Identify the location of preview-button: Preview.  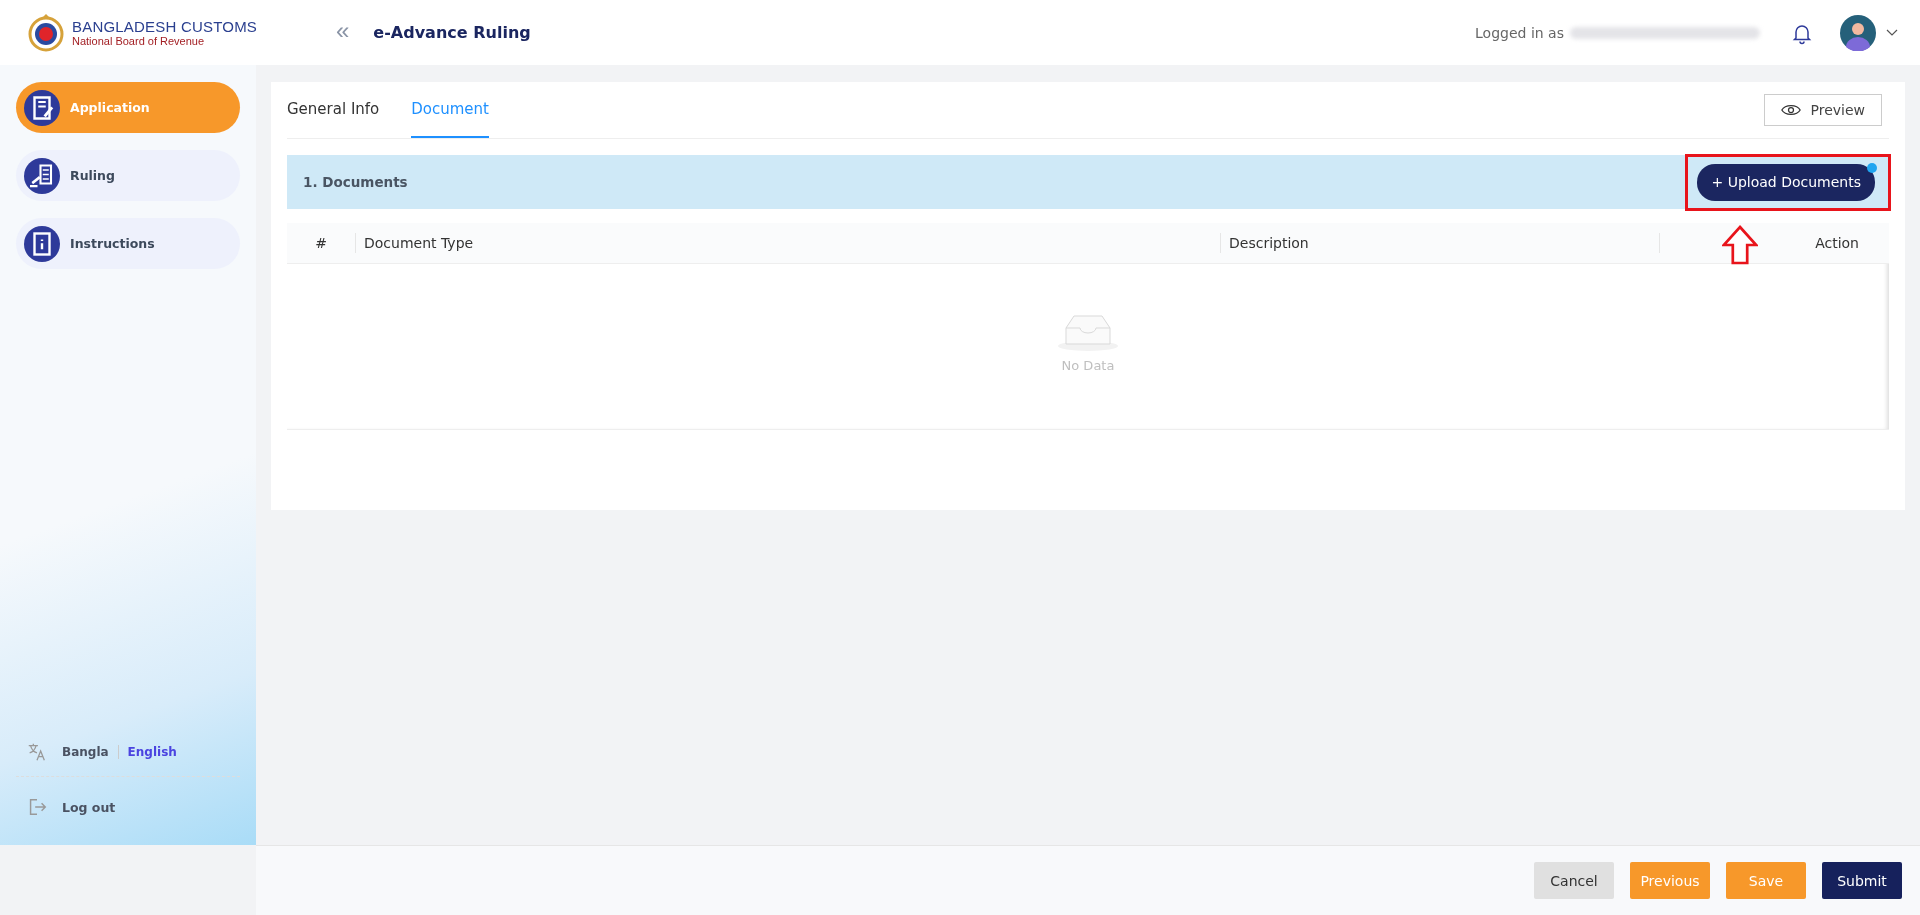
(1822, 110).